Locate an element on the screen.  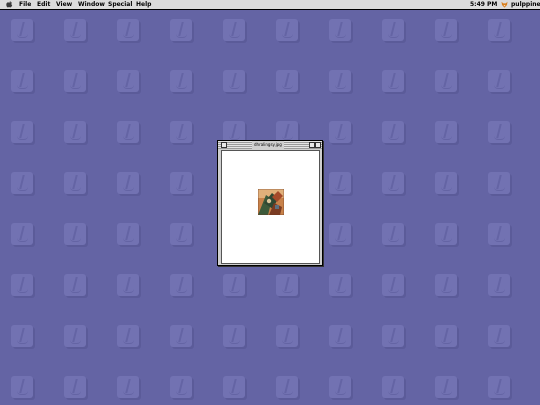
menu-view: View is located at coordinates (64, 4).